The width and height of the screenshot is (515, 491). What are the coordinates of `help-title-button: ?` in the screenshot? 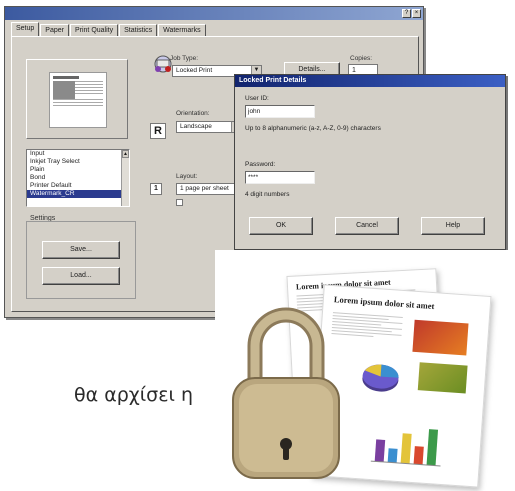 It's located at (406, 13).